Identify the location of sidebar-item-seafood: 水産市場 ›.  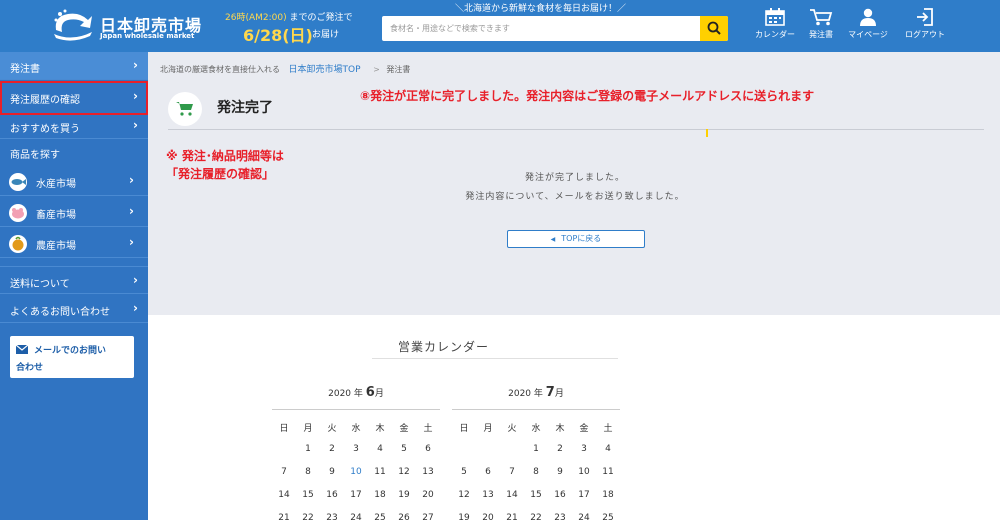
(74, 181).